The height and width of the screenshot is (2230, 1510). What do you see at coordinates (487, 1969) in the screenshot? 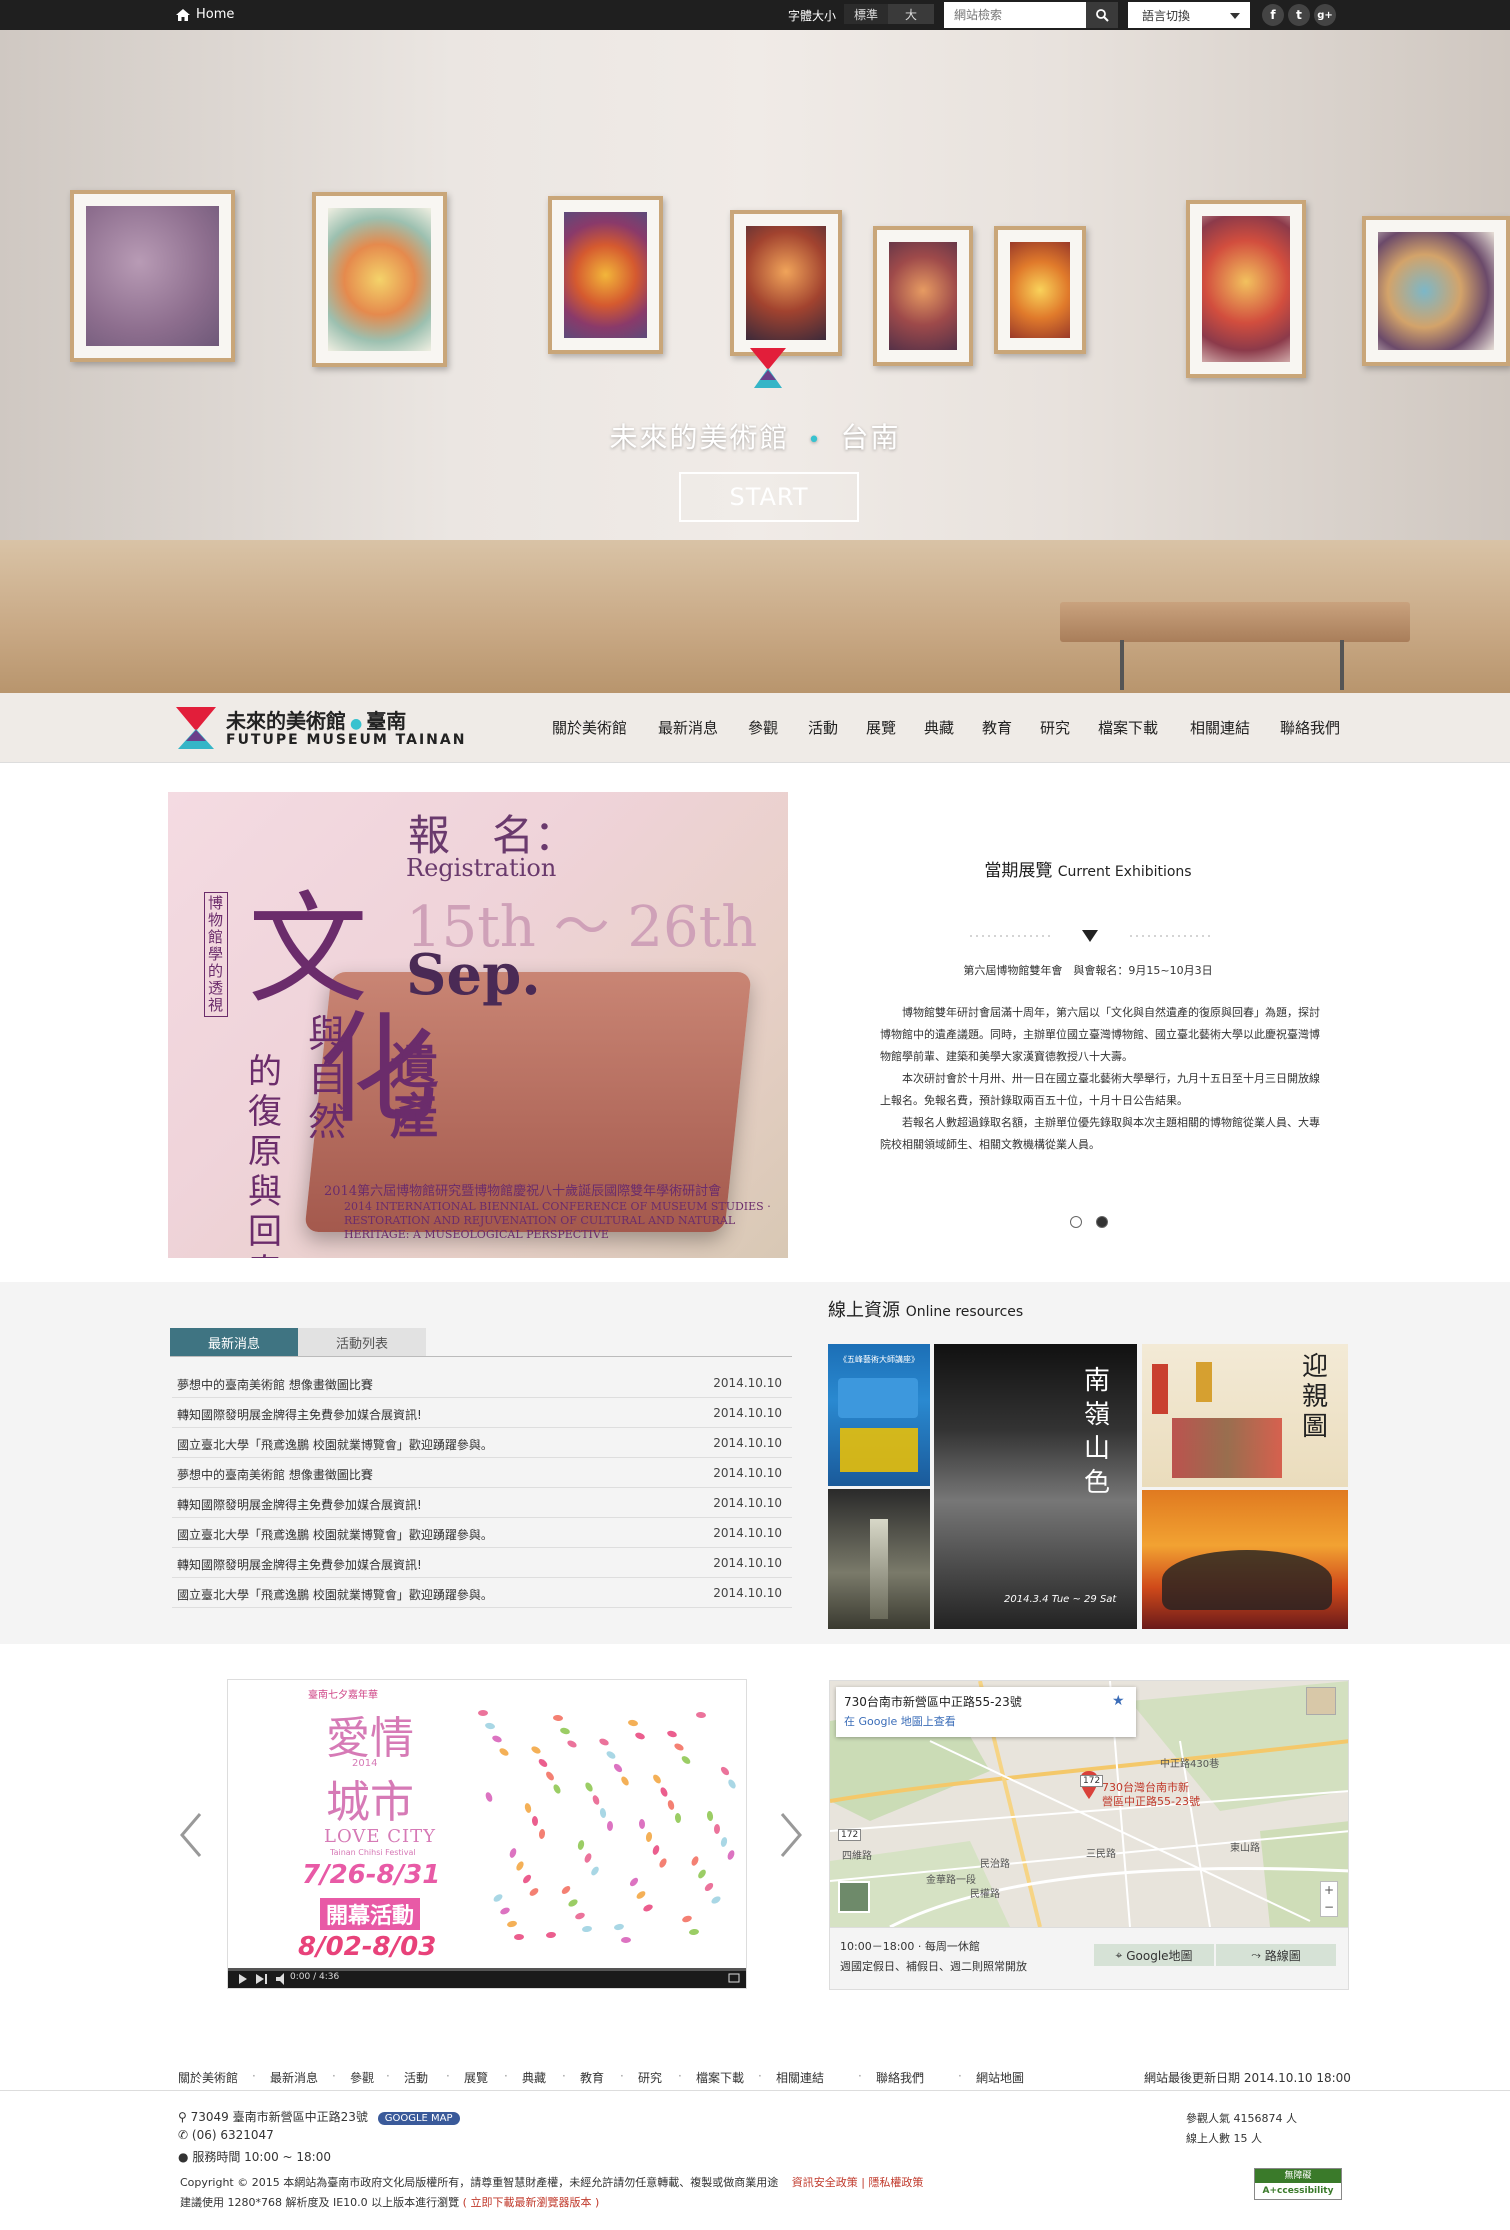
I see `video-progress-bar` at bounding box center [487, 1969].